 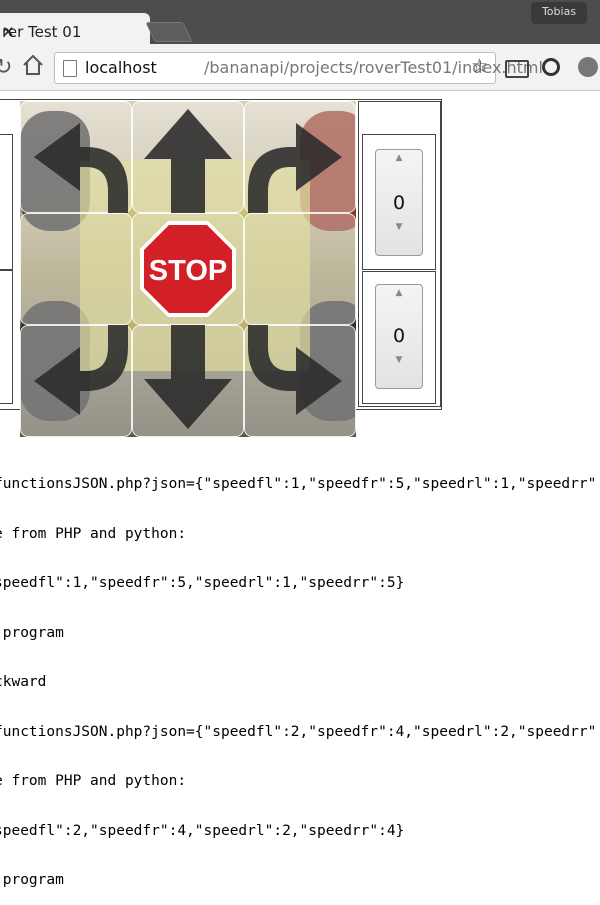 What do you see at coordinates (81, 168) in the screenshot?
I see `arrow-turn-up-left-icon` at bounding box center [81, 168].